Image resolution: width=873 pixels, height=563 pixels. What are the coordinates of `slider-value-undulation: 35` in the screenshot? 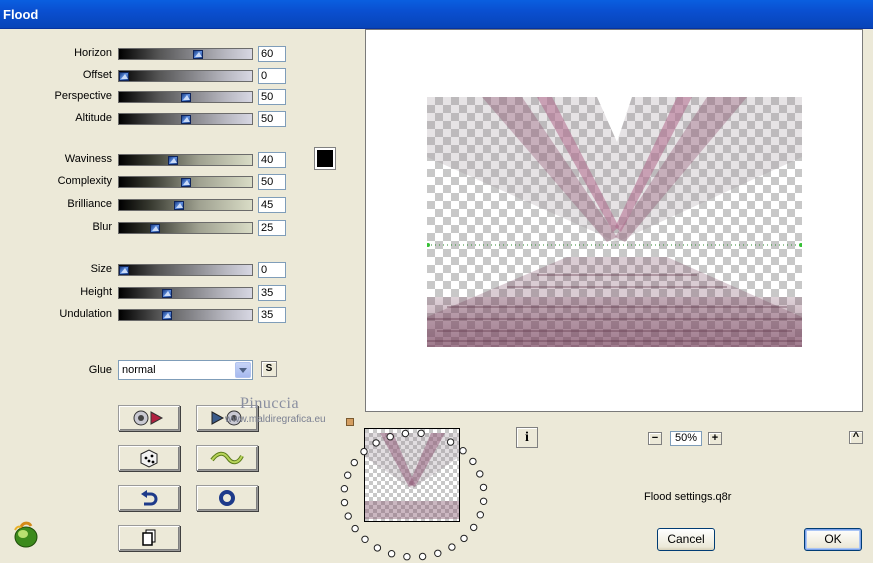 It's located at (272, 315).